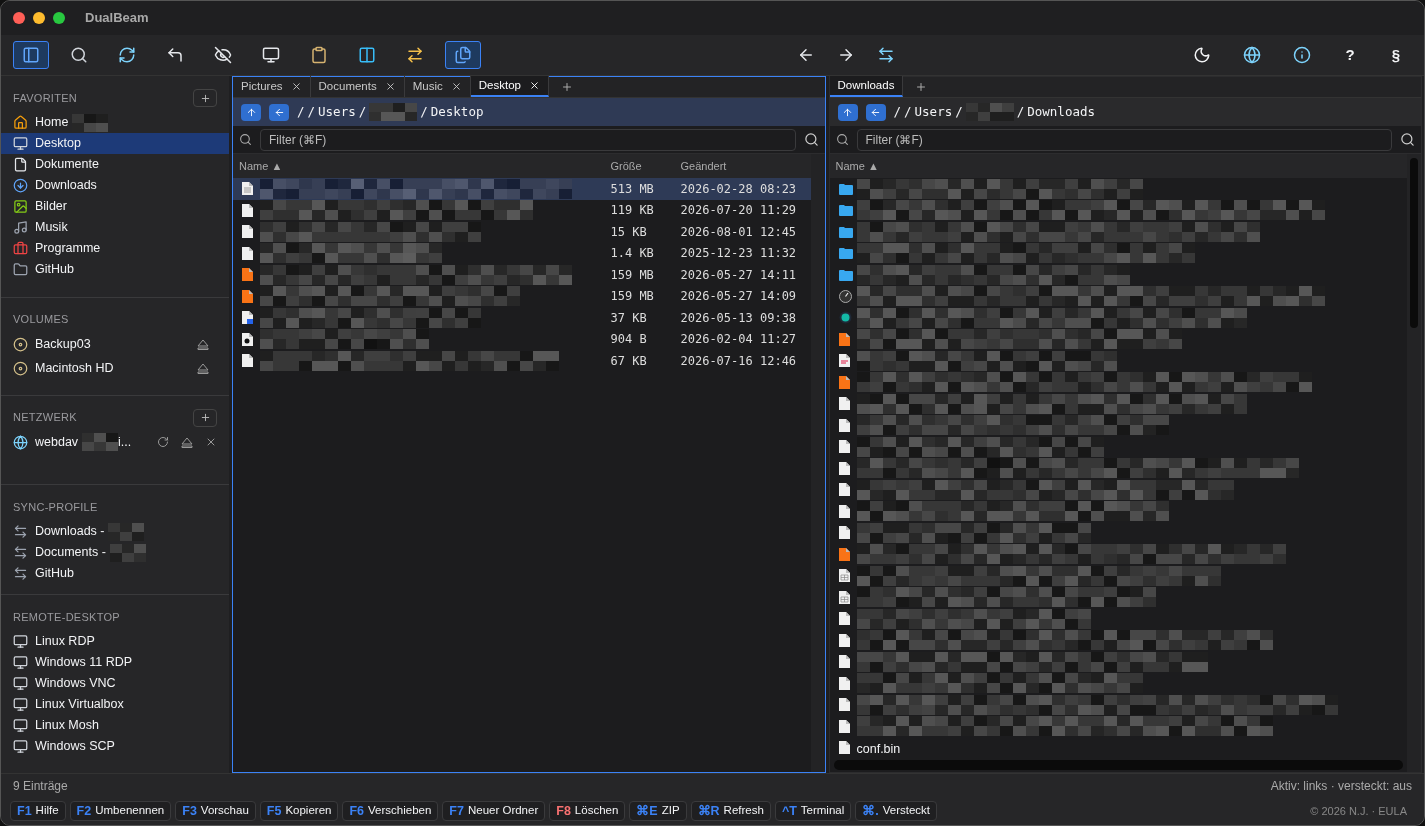 This screenshot has width=1425, height=826. What do you see at coordinates (390, 811) in the screenshot?
I see `function-key-button: F6 Verschieben` at bounding box center [390, 811].